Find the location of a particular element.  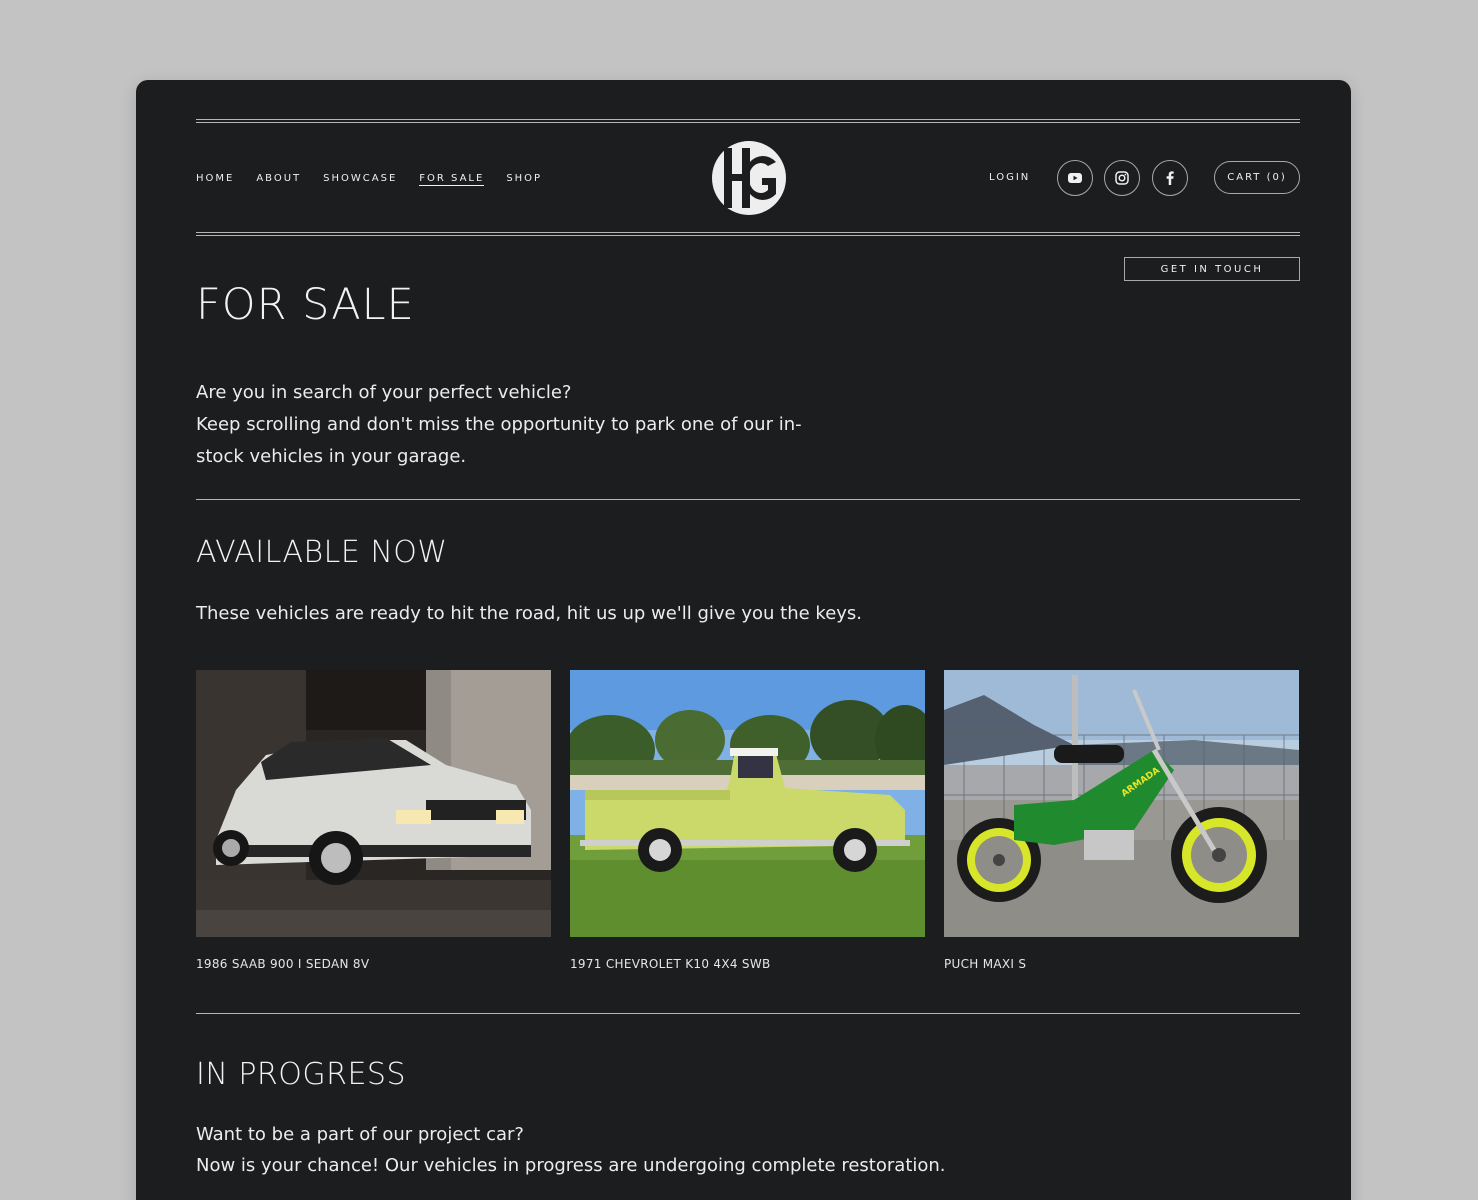

page-title: FOR SALE is located at coordinates (305, 305).